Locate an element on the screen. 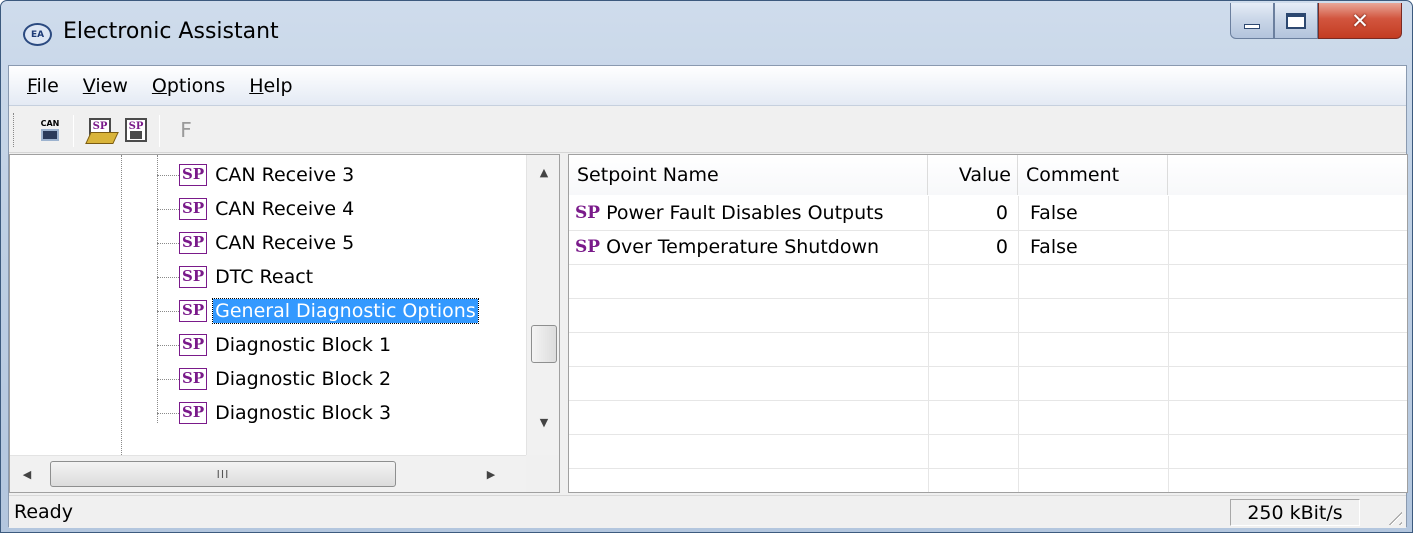 The image size is (1413, 533). horizontal-scroll-thumb: III is located at coordinates (223, 474).